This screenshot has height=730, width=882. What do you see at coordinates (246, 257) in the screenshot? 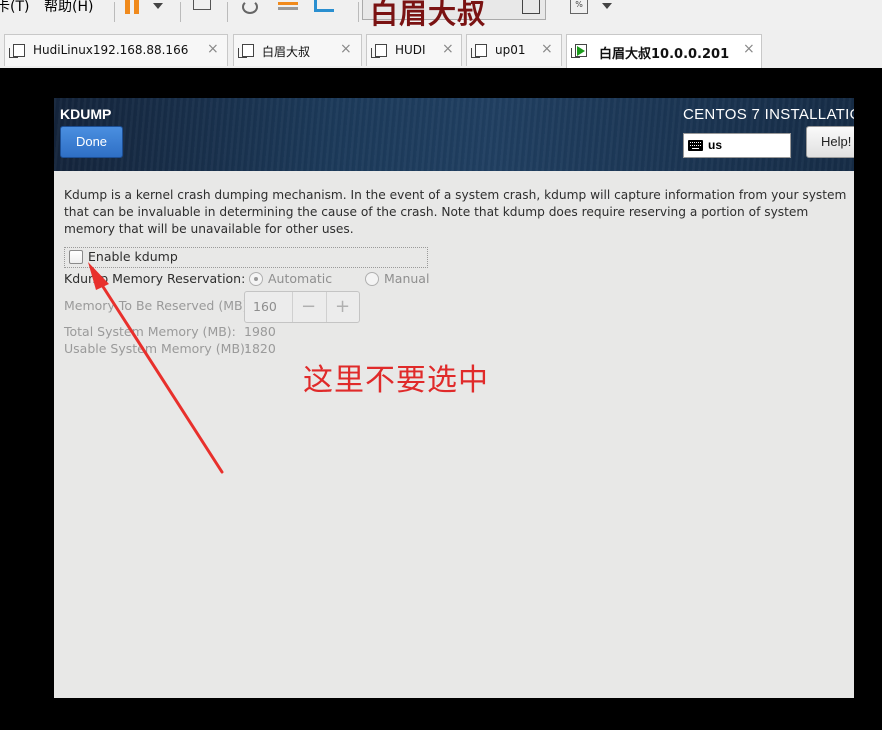
I see `enable-kdump-row: Enable kdump` at bounding box center [246, 257].